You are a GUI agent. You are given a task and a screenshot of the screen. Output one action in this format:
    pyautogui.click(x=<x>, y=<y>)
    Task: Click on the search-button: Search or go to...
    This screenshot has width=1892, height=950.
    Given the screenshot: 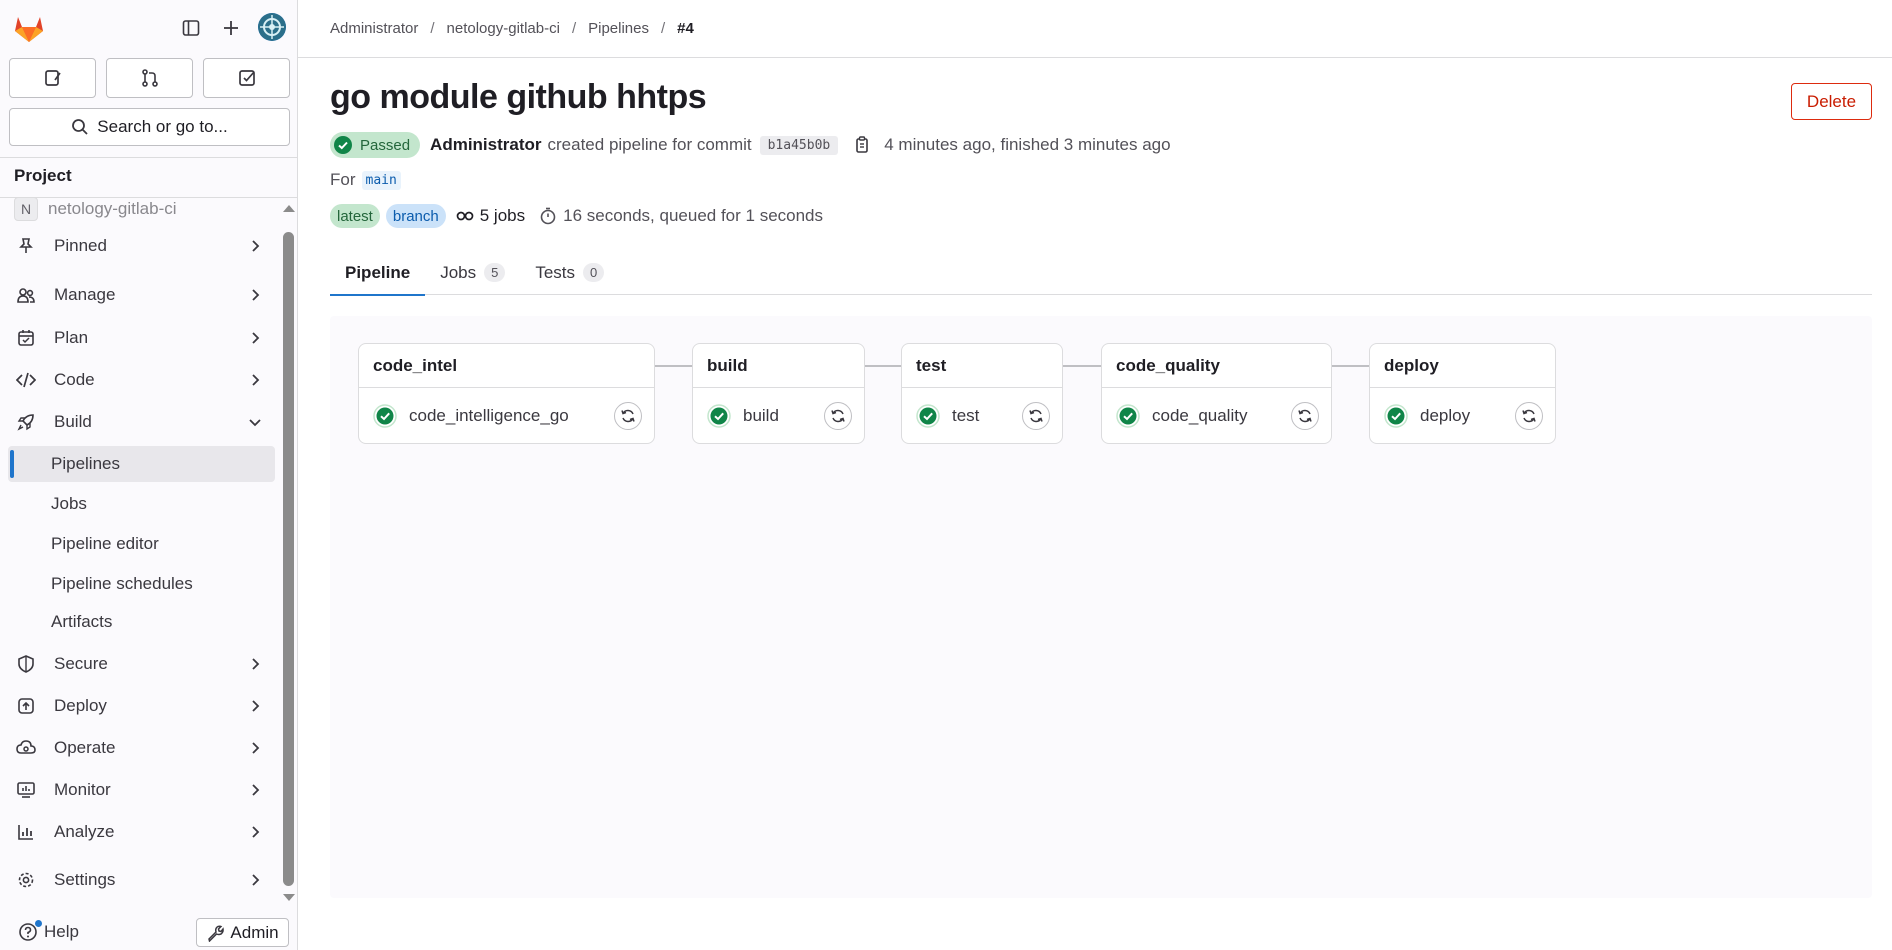 What is the action you would take?
    pyautogui.click(x=149, y=127)
    